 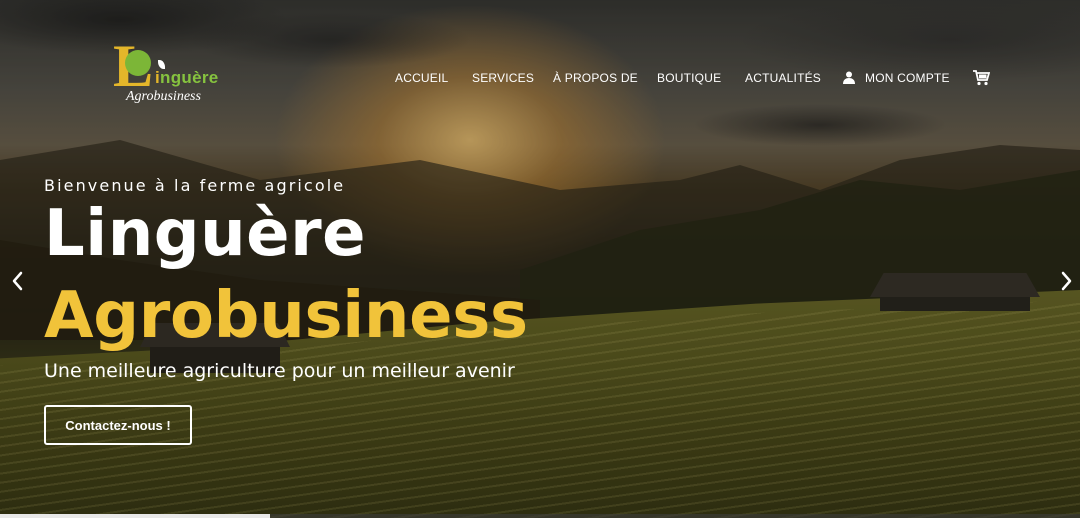 I want to click on slider-progress-fill, so click(x=135, y=516).